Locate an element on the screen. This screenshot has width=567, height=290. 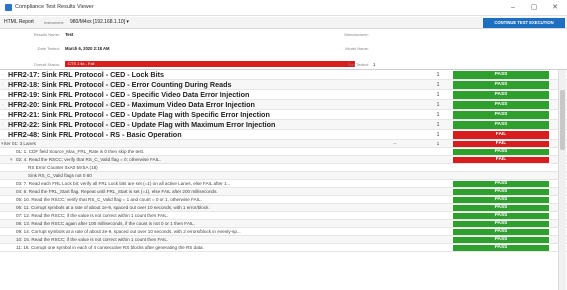
instrument-label: Instrument: is located at coordinates (54, 22).